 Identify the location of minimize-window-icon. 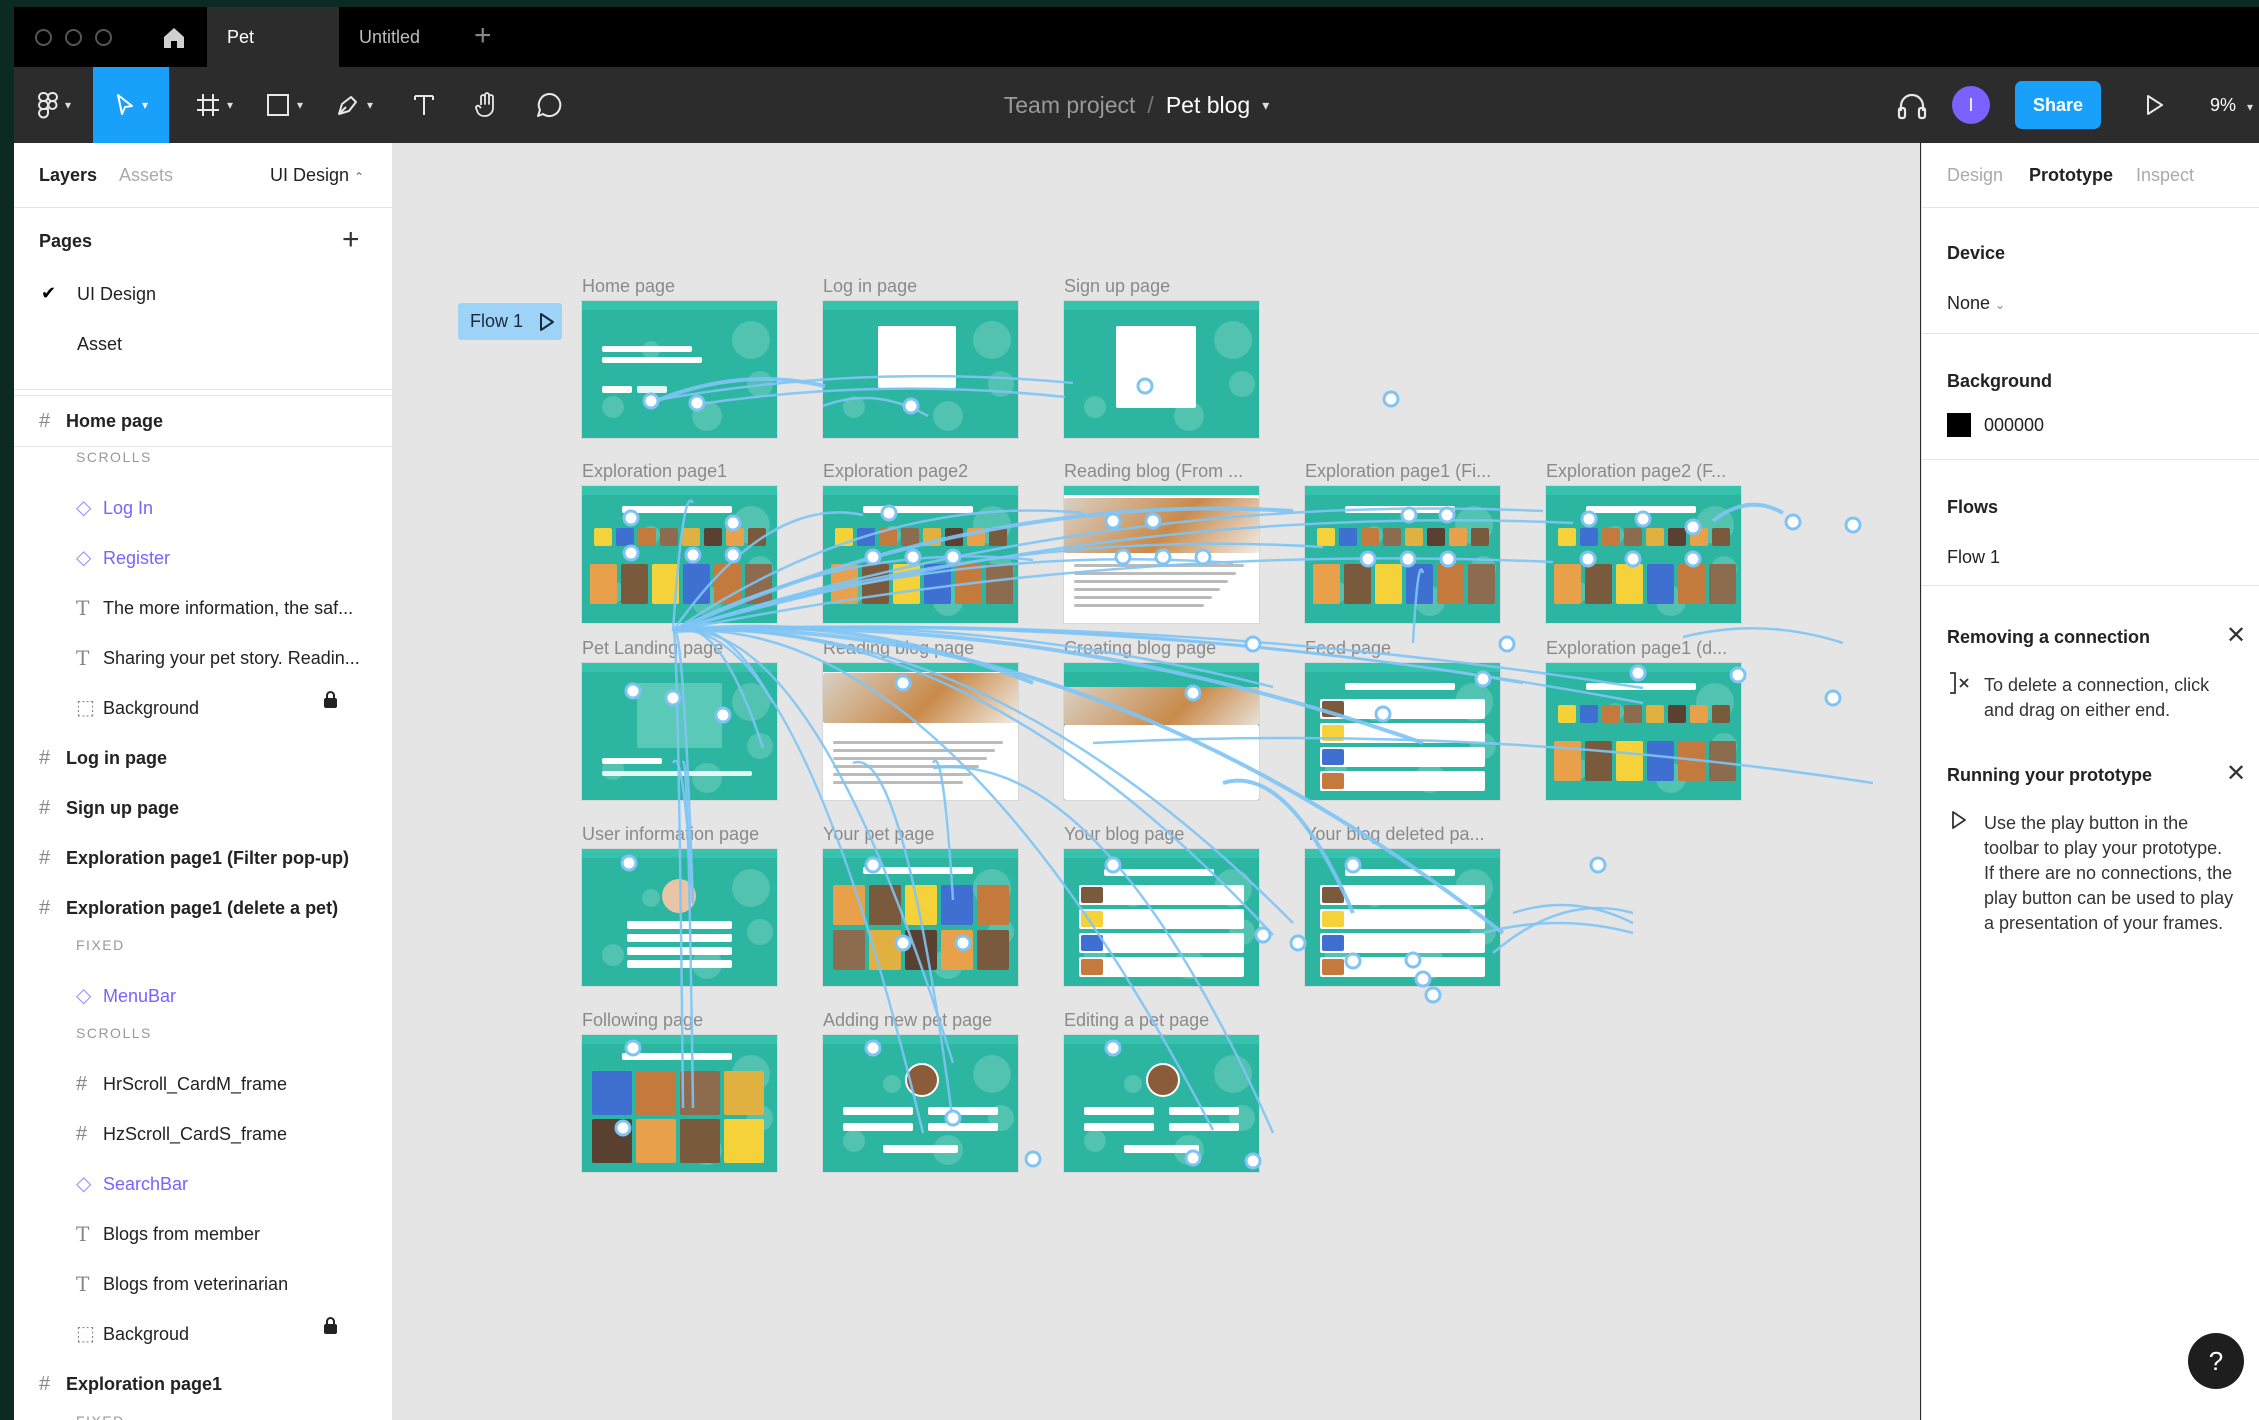
(73, 37).